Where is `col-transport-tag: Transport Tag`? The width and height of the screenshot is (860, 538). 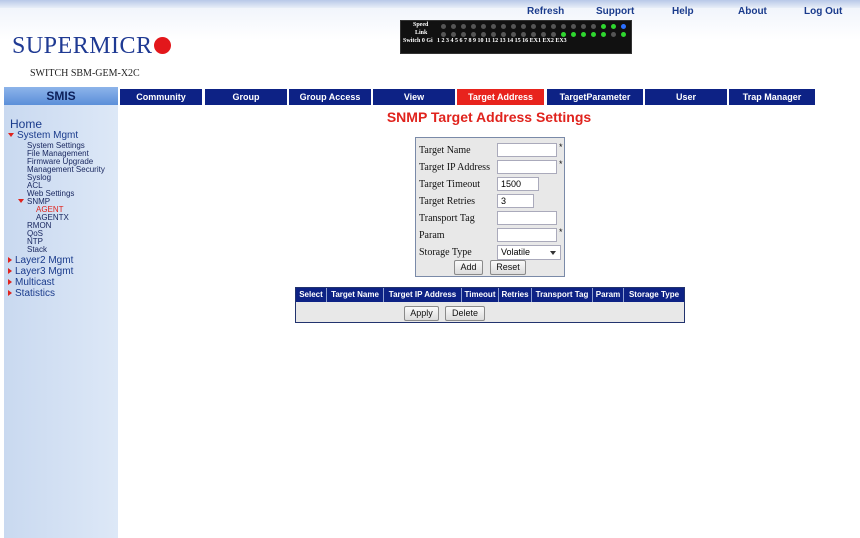
col-transport-tag: Transport Tag is located at coordinates (562, 295).